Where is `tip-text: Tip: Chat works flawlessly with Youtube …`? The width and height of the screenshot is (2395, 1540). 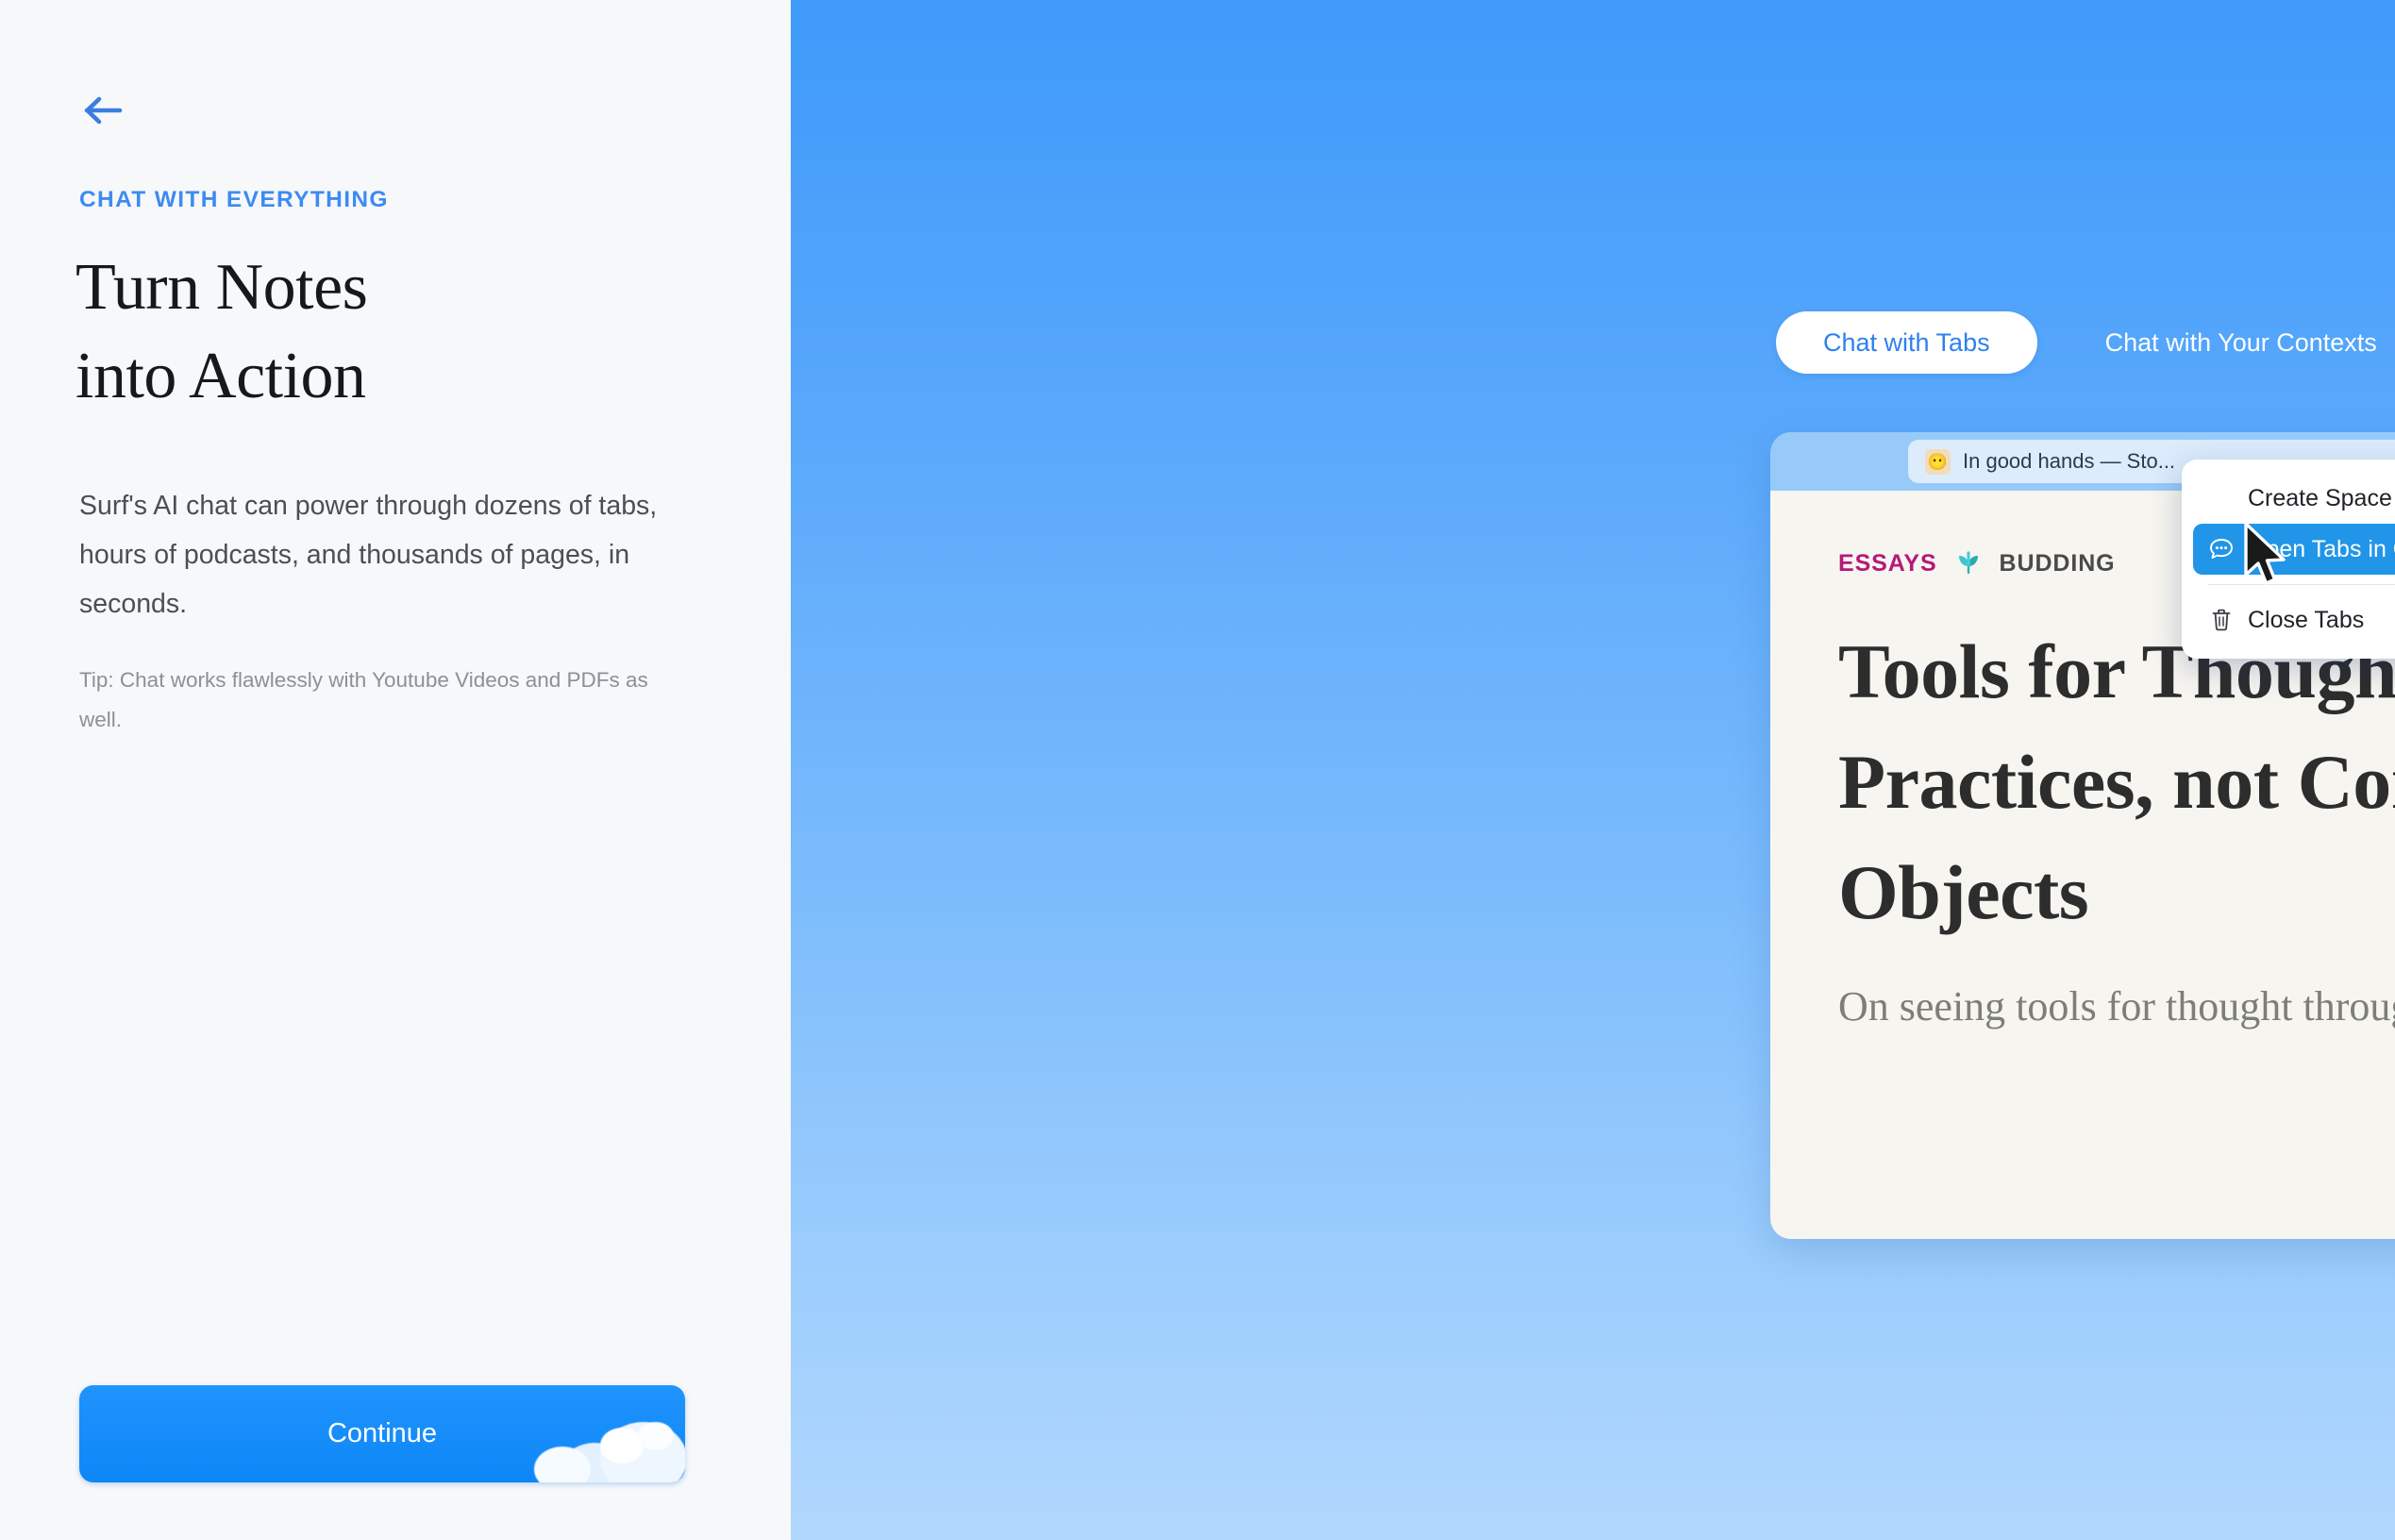 tip-text: Tip: Chat works flawlessly with Youtube … is located at coordinates (363, 699).